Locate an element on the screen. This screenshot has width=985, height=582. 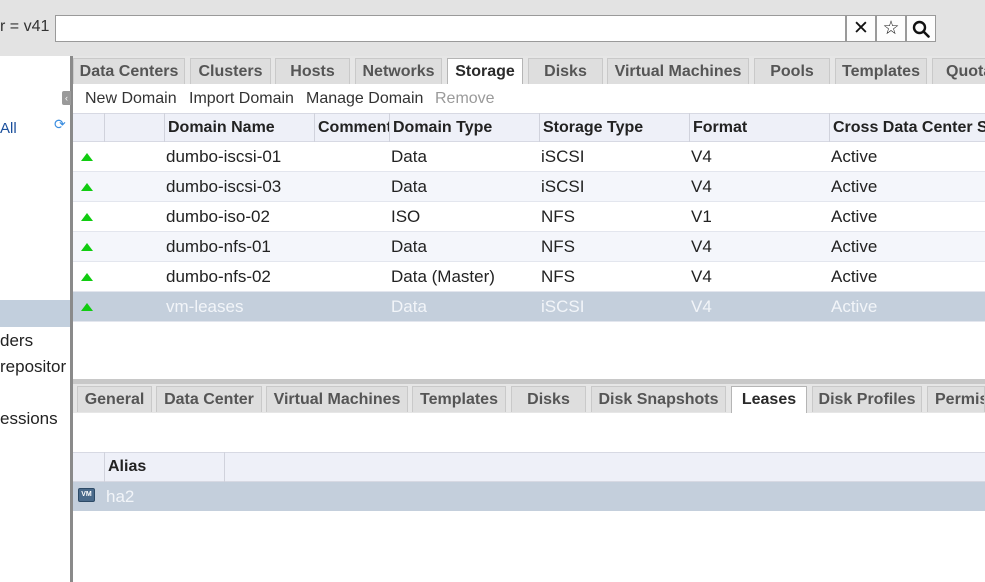
table-row-selected: vm-leases Data iSCSI V4 Active is located at coordinates (529, 307).